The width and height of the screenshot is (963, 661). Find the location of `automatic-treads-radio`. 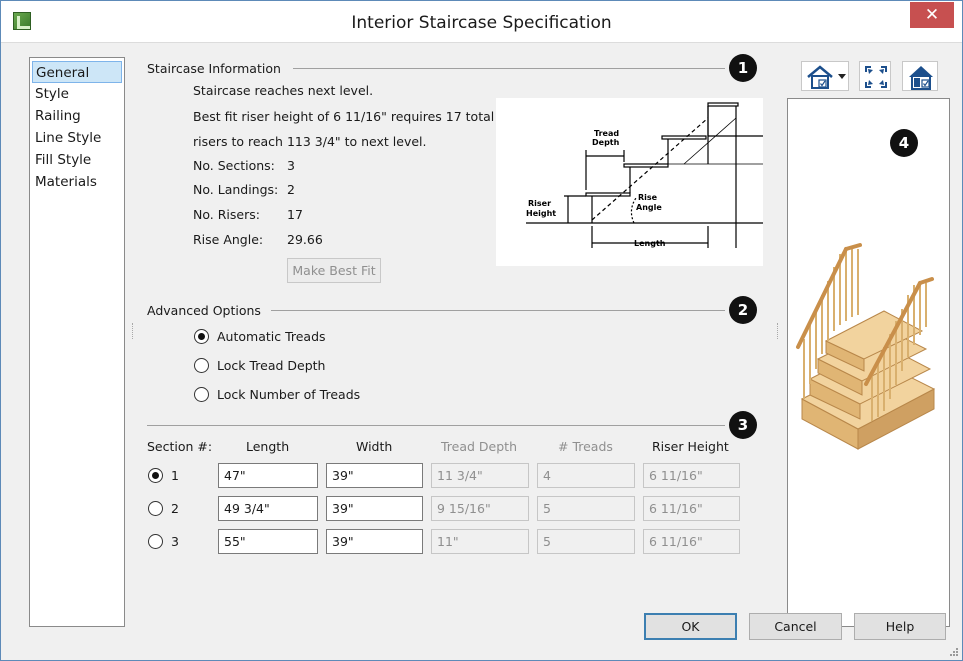

automatic-treads-radio is located at coordinates (201, 336).